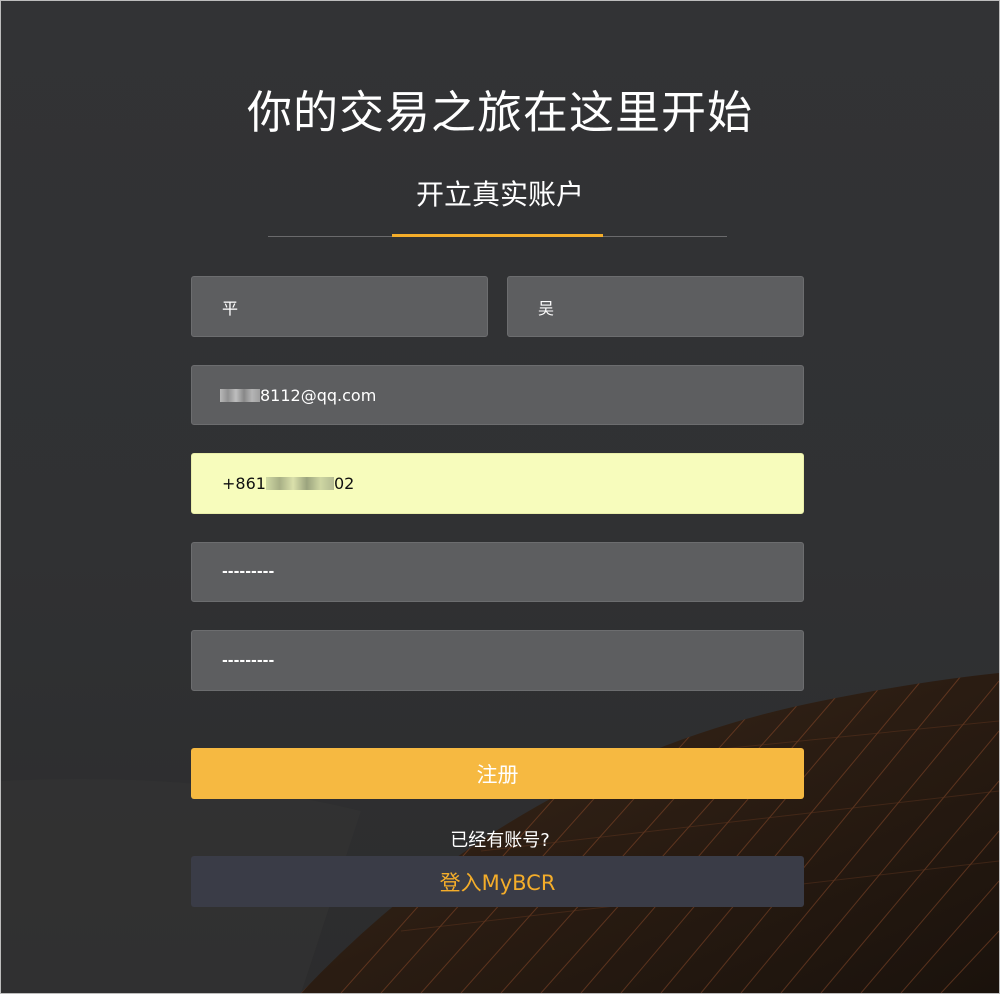 Image resolution: width=1000 pixels, height=994 pixels. Describe the element at coordinates (497, 483) in the screenshot. I see `phone-field: +861 02` at that location.